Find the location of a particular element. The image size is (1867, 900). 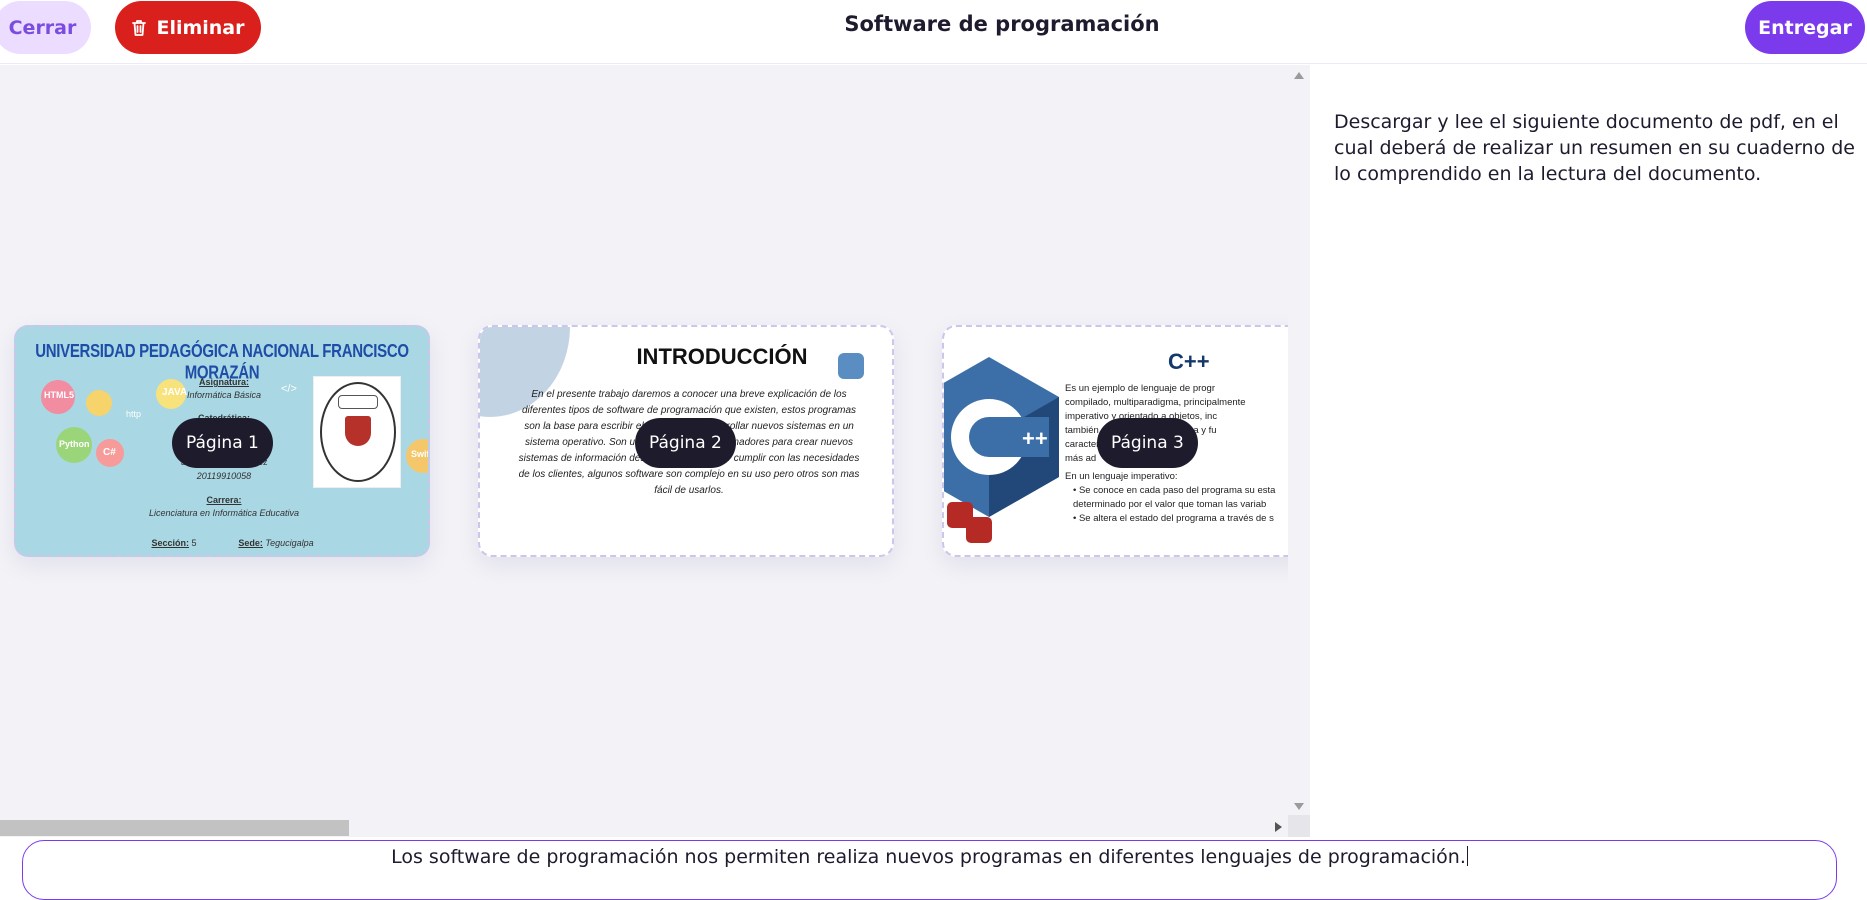

thumbnail-section: Sección: 5 is located at coordinates (174, 543).